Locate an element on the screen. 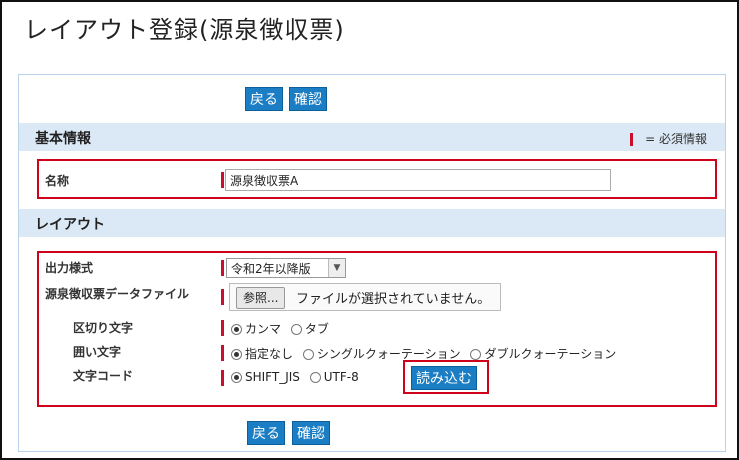  quote-option-double: ダブルクォーテーション is located at coordinates (543, 354).